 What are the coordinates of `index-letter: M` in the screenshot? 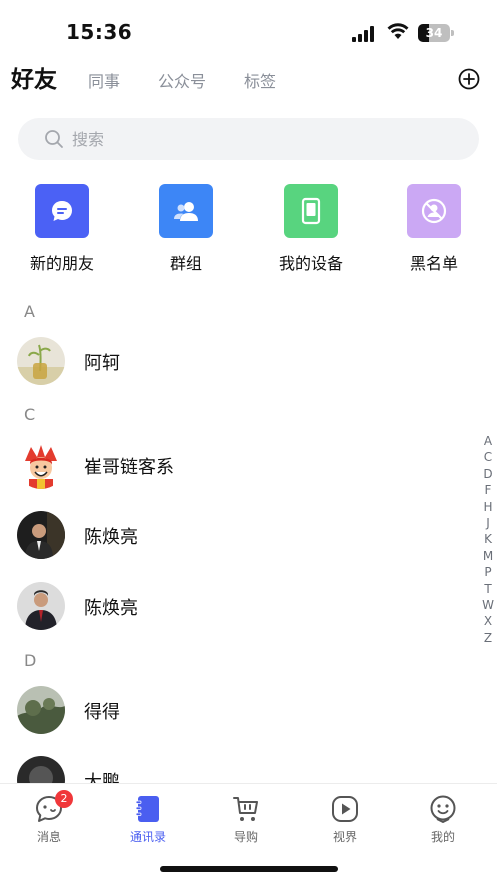 It's located at (488, 556).